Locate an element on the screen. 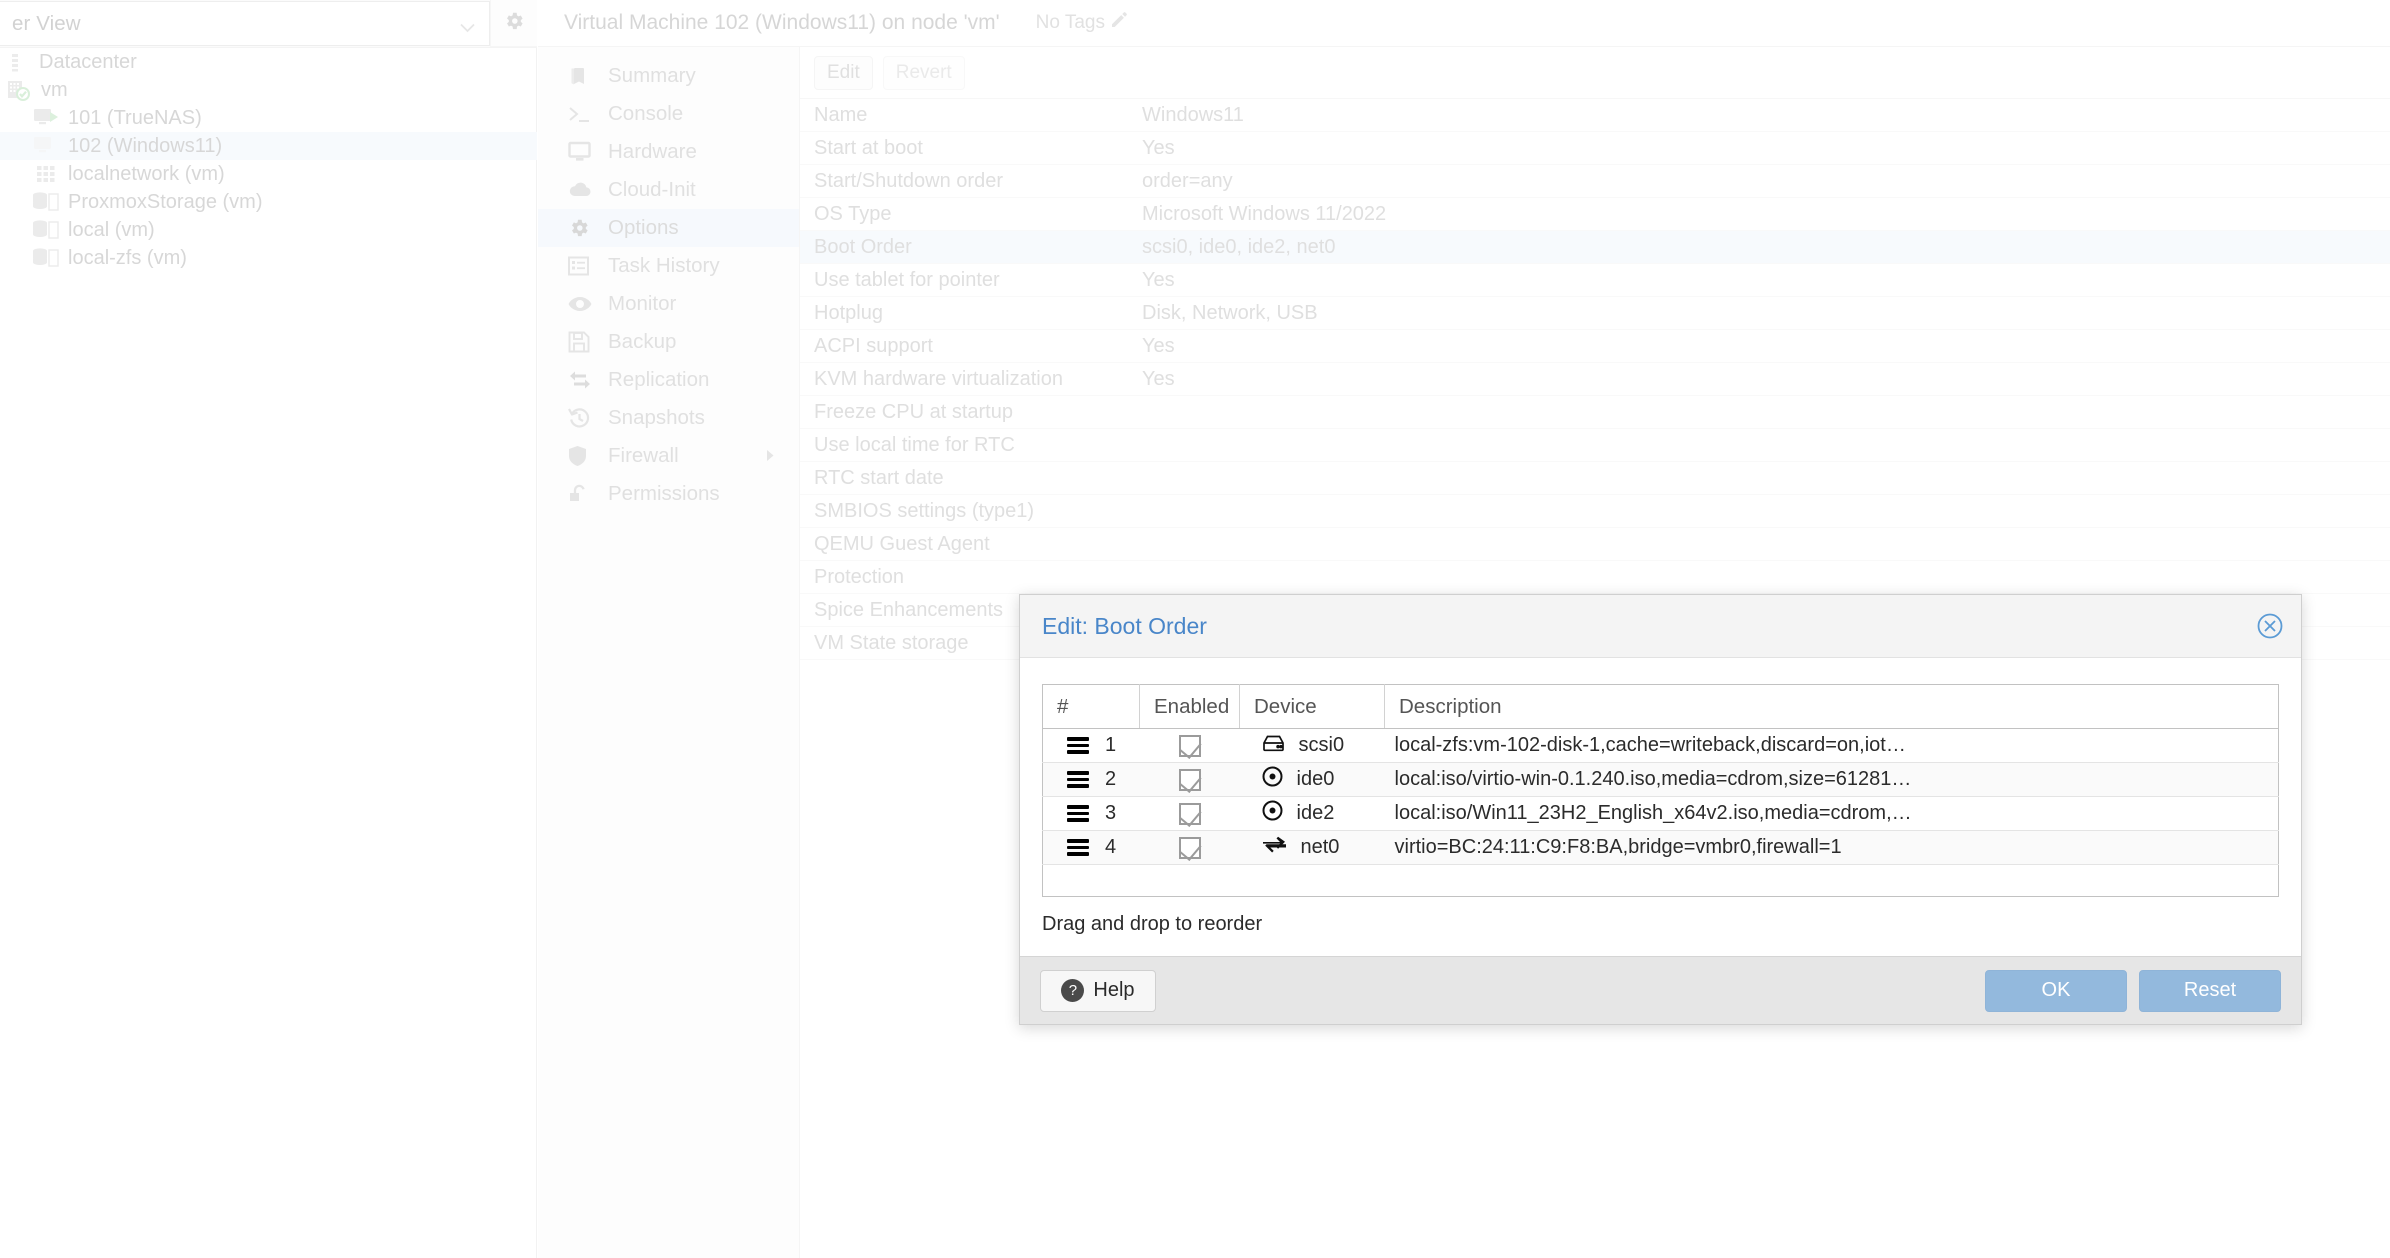  table-row: Protection is located at coordinates (1595, 577).